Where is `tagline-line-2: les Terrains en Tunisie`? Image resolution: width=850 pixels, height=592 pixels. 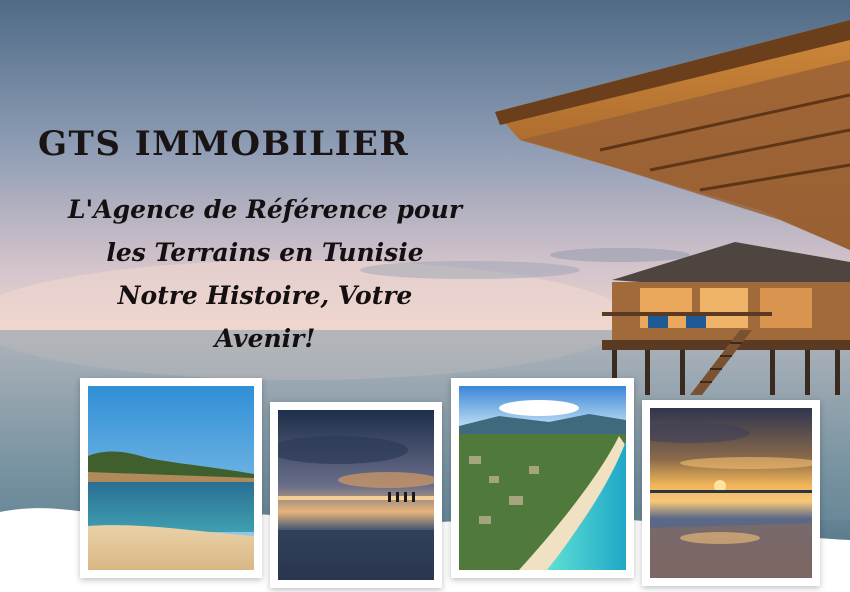
tagline-line-2: les Terrains en Tunisie is located at coordinates (265, 252).